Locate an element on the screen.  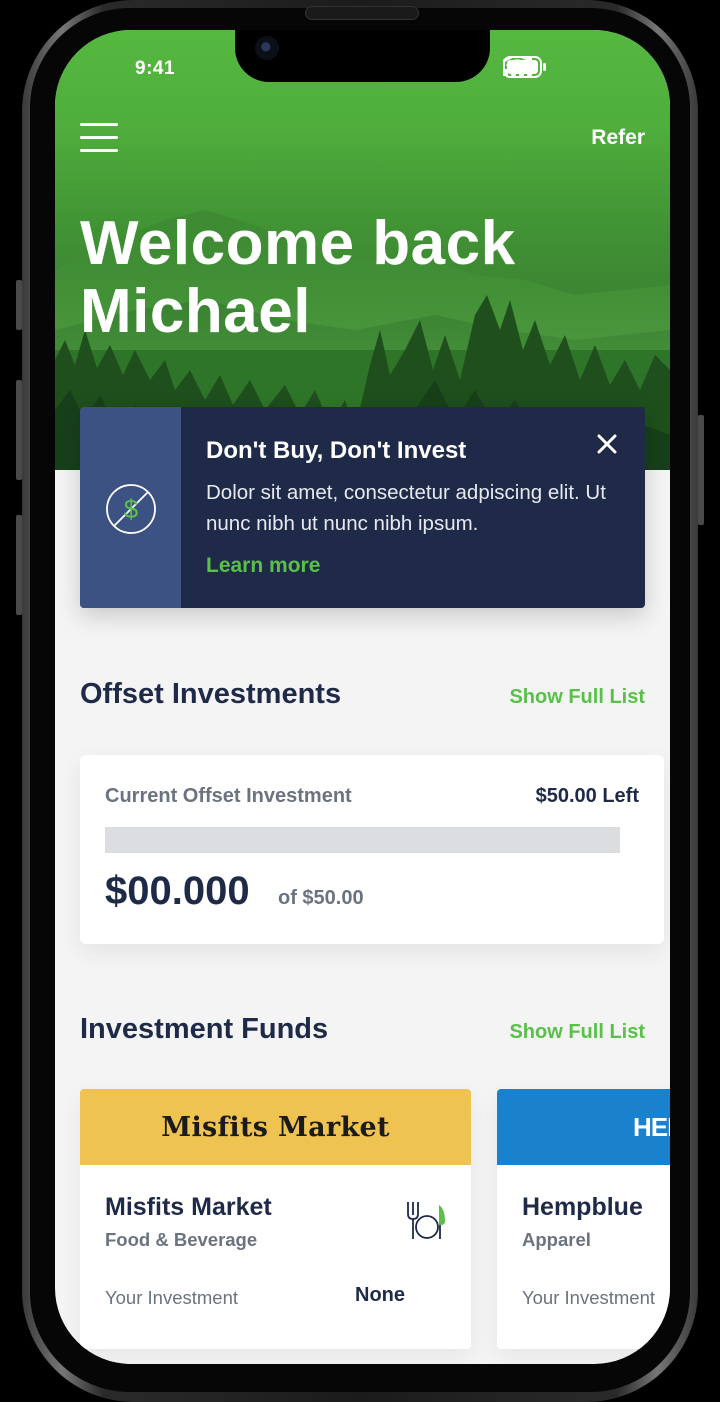
refer-link: Refer is located at coordinates (618, 138).